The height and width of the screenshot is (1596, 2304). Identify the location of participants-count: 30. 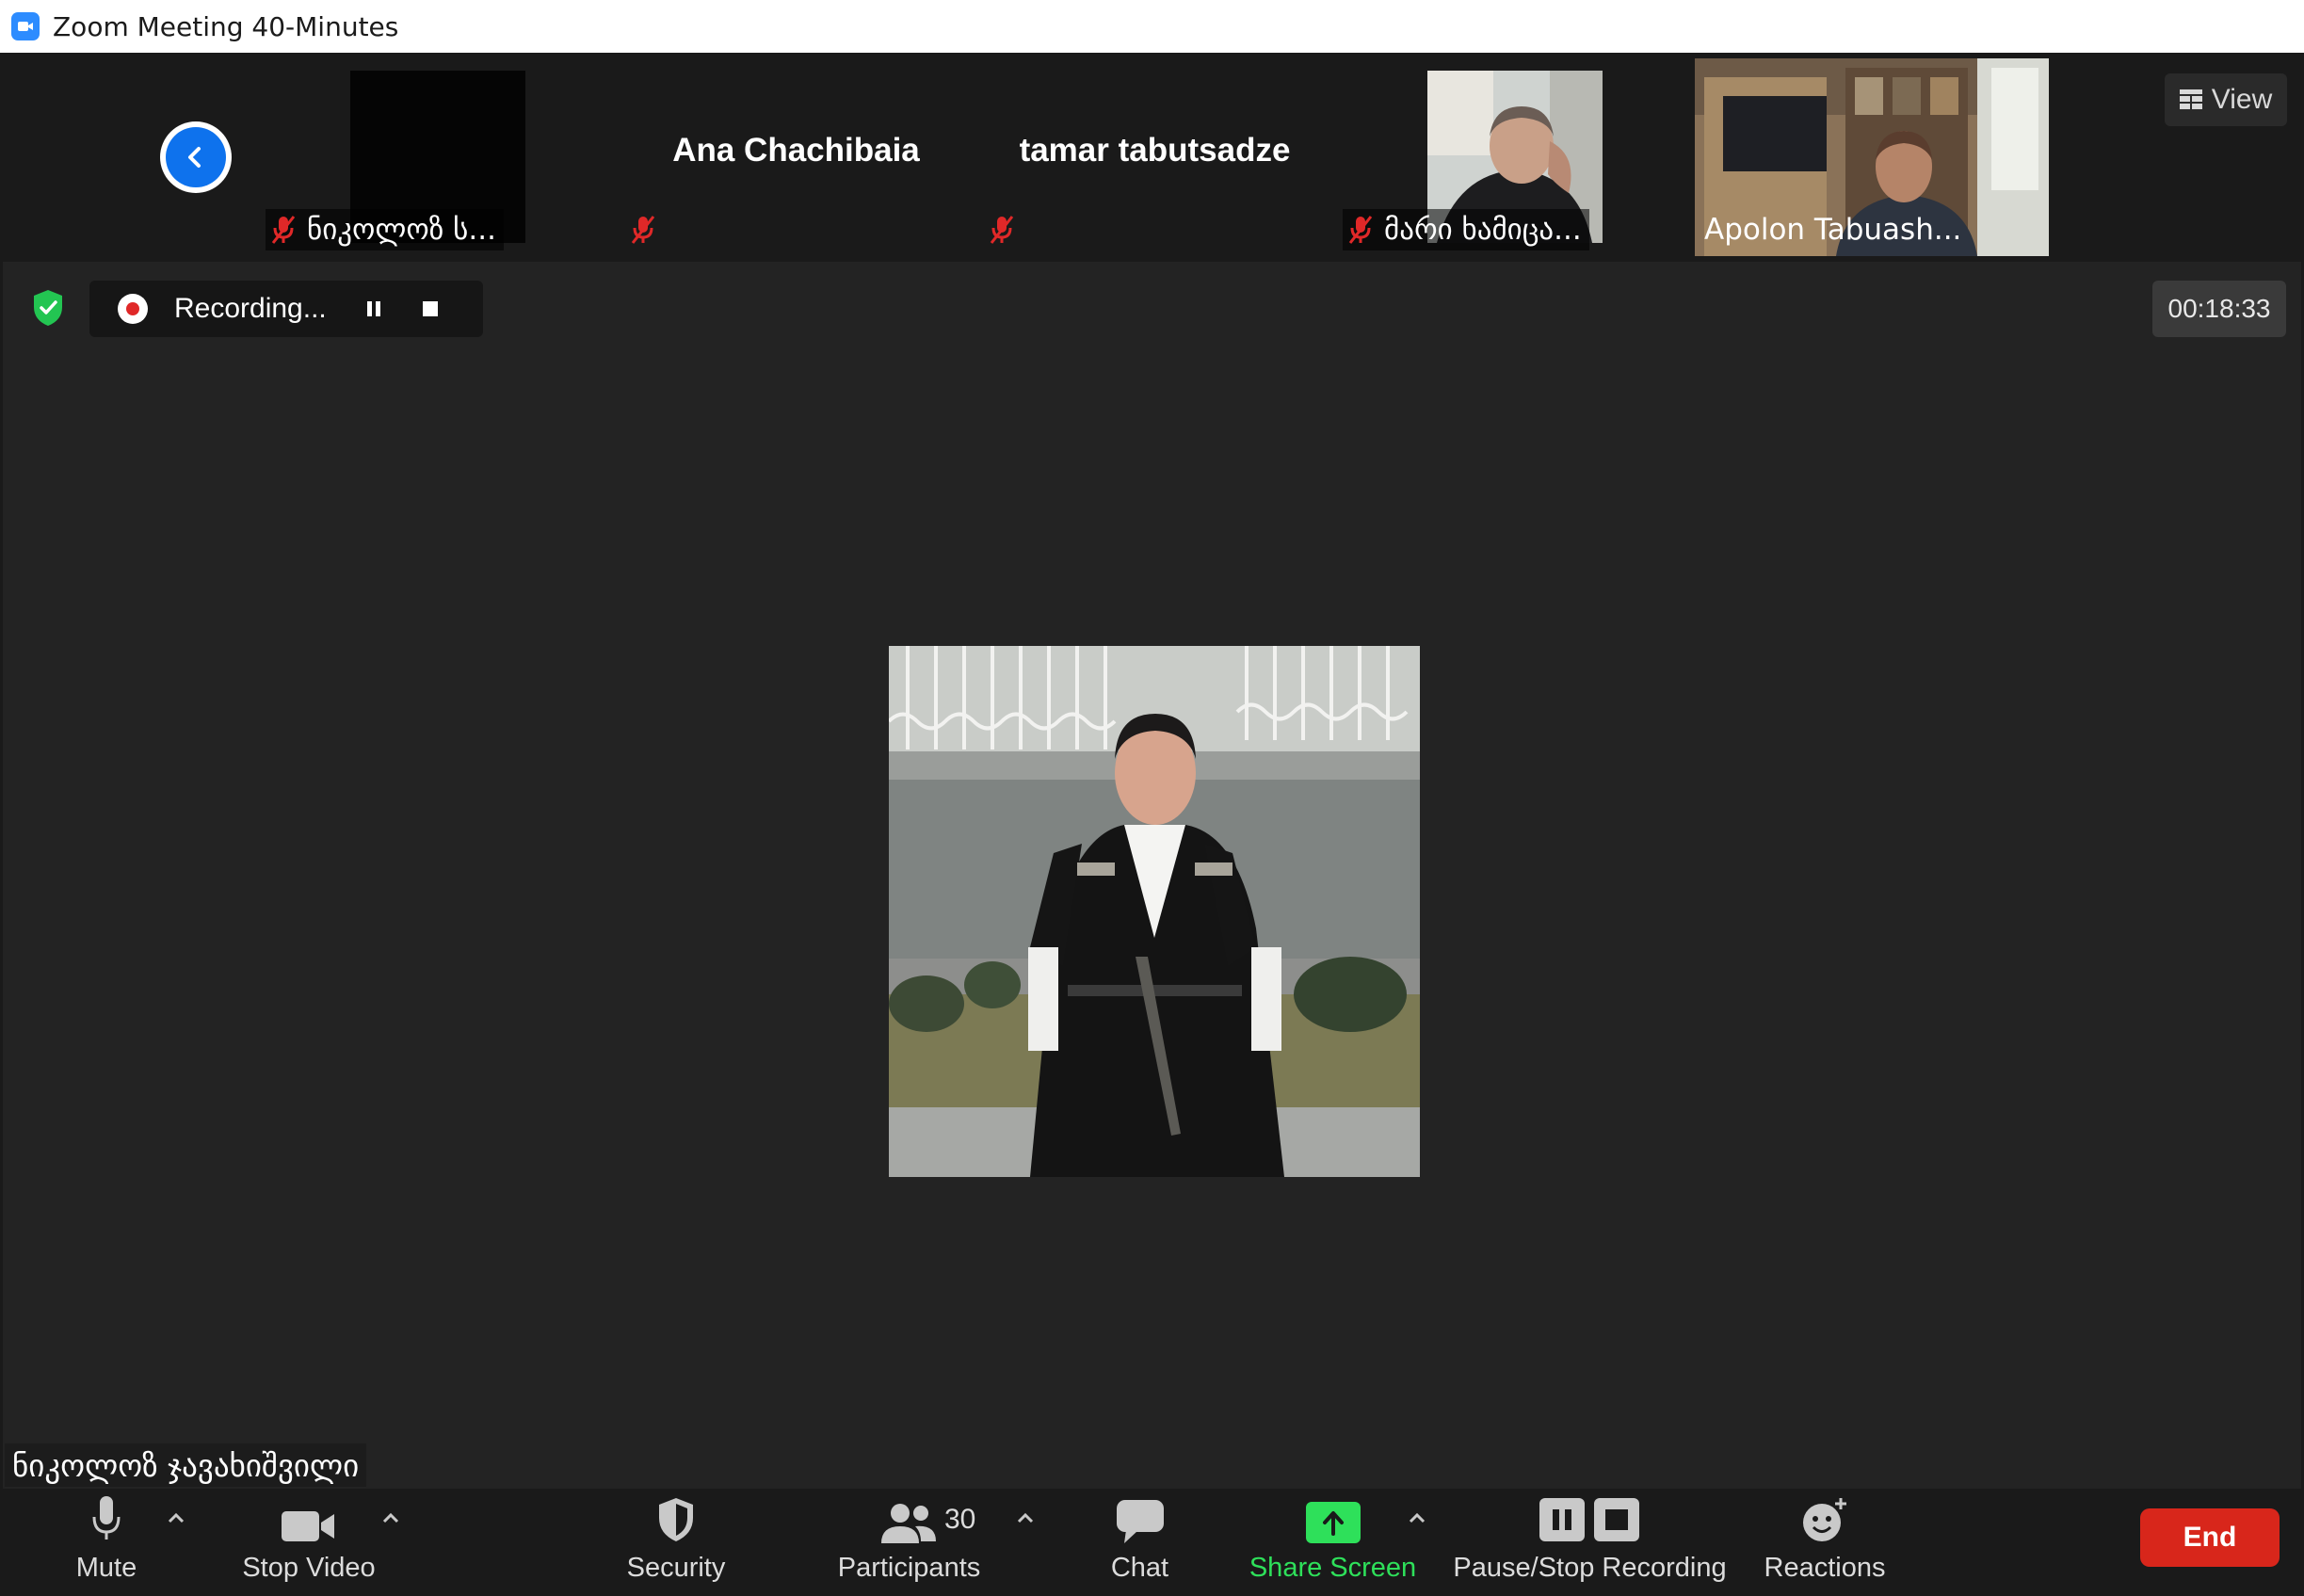
(960, 1519).